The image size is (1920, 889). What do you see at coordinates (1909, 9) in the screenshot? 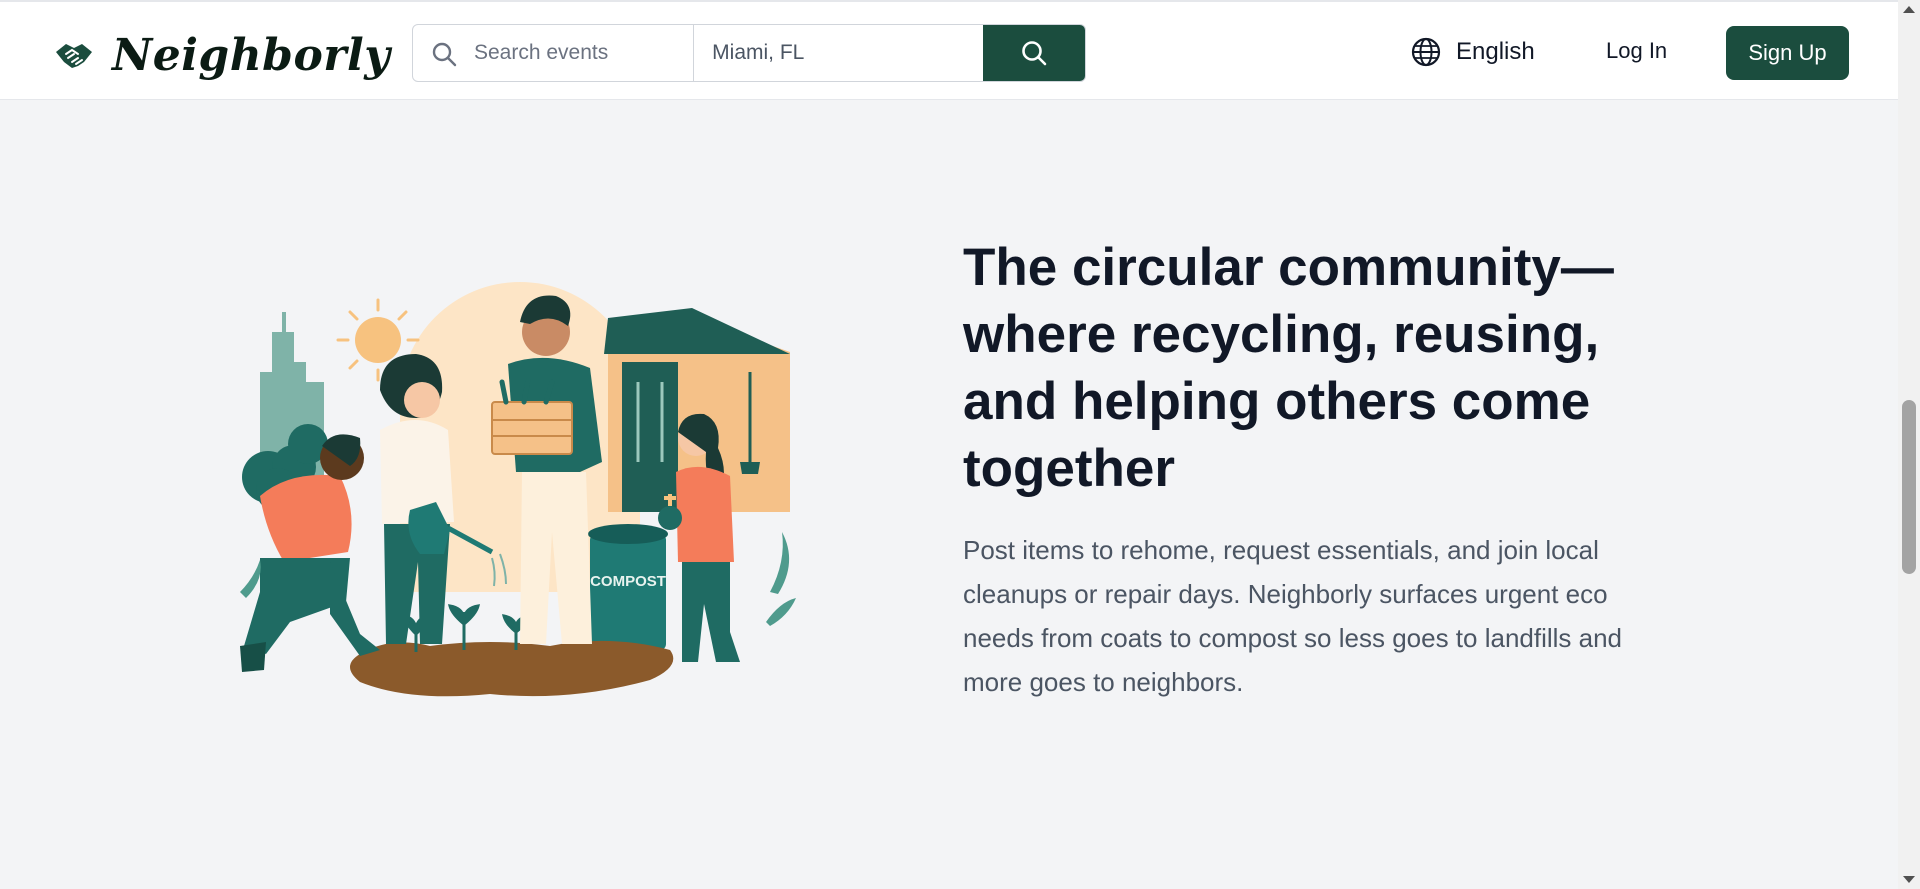
I see `scroll-up-icon` at bounding box center [1909, 9].